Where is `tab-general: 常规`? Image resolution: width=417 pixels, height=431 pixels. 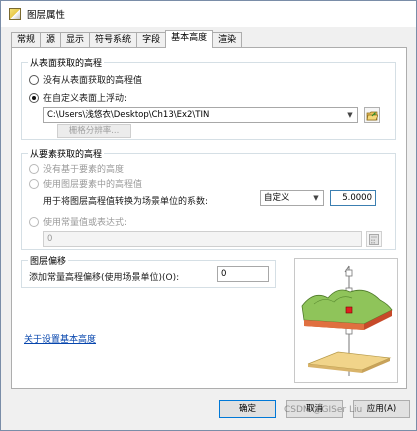
tab-general: 常规 is located at coordinates (26, 40).